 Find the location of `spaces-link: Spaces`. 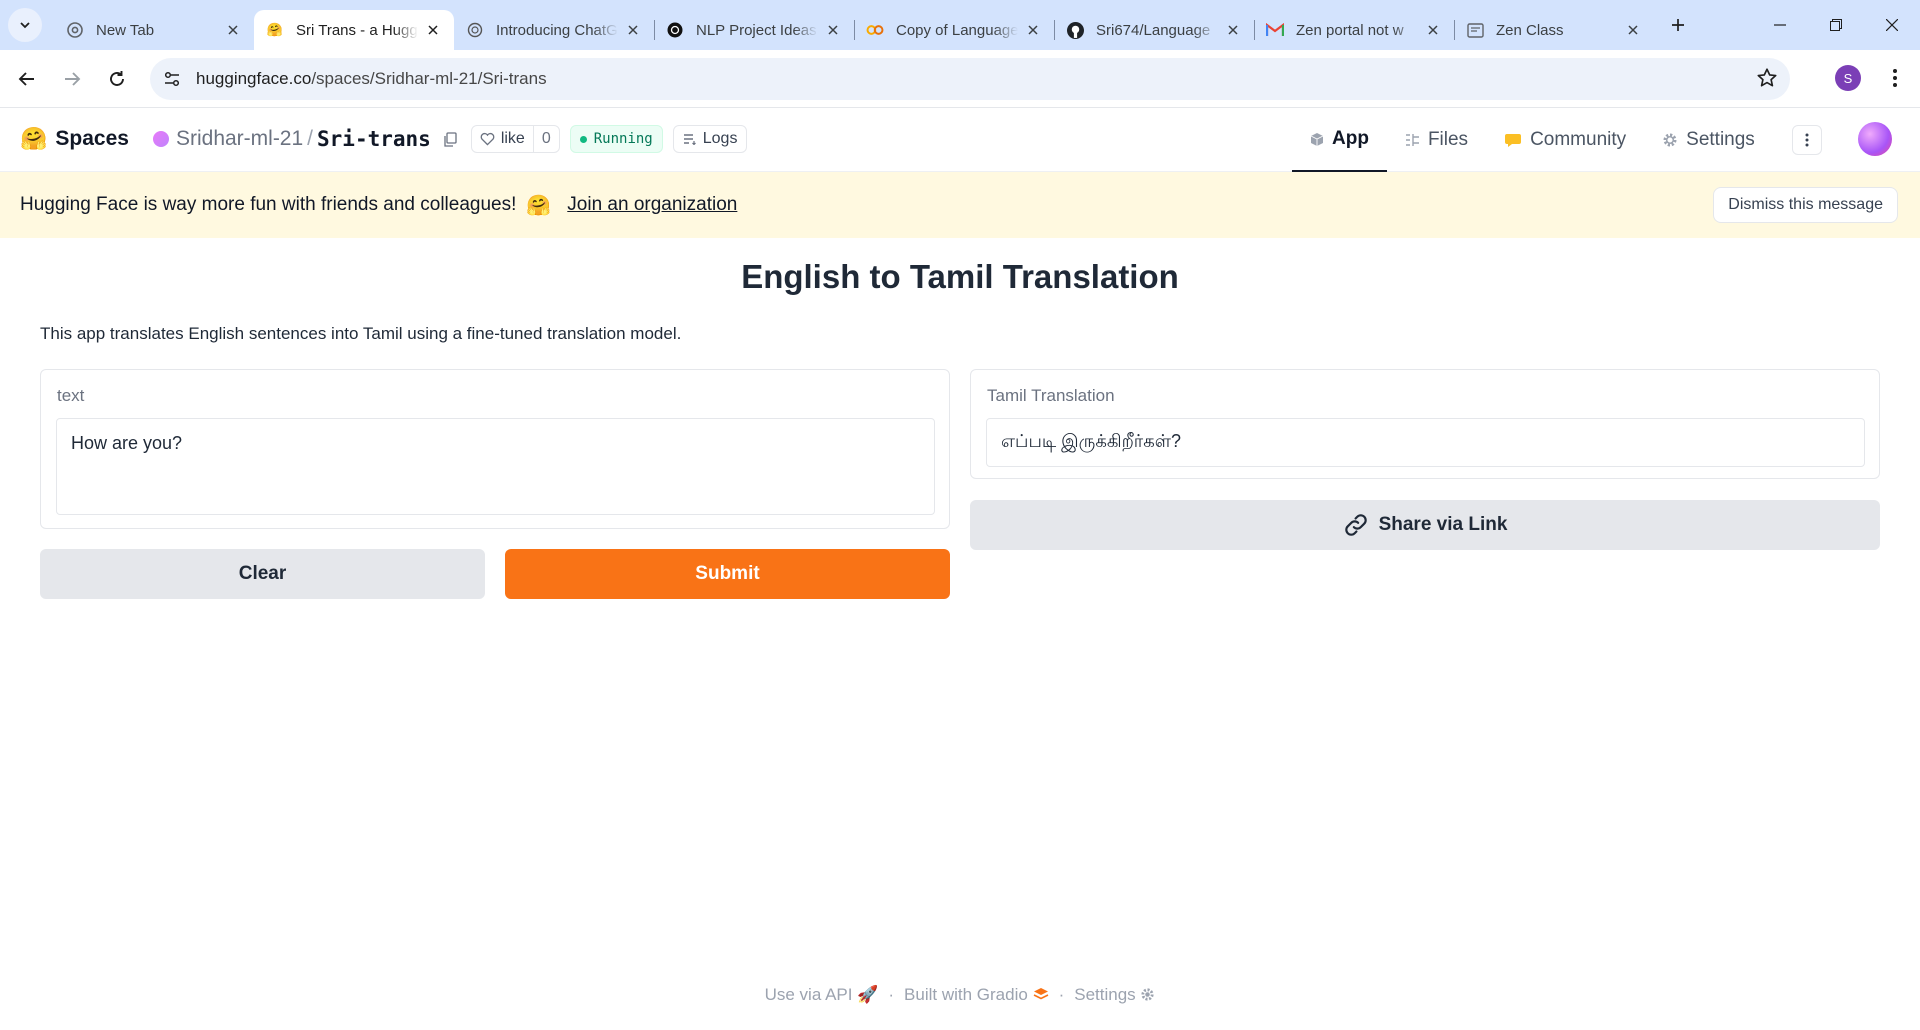

spaces-link: Spaces is located at coordinates (92, 139).